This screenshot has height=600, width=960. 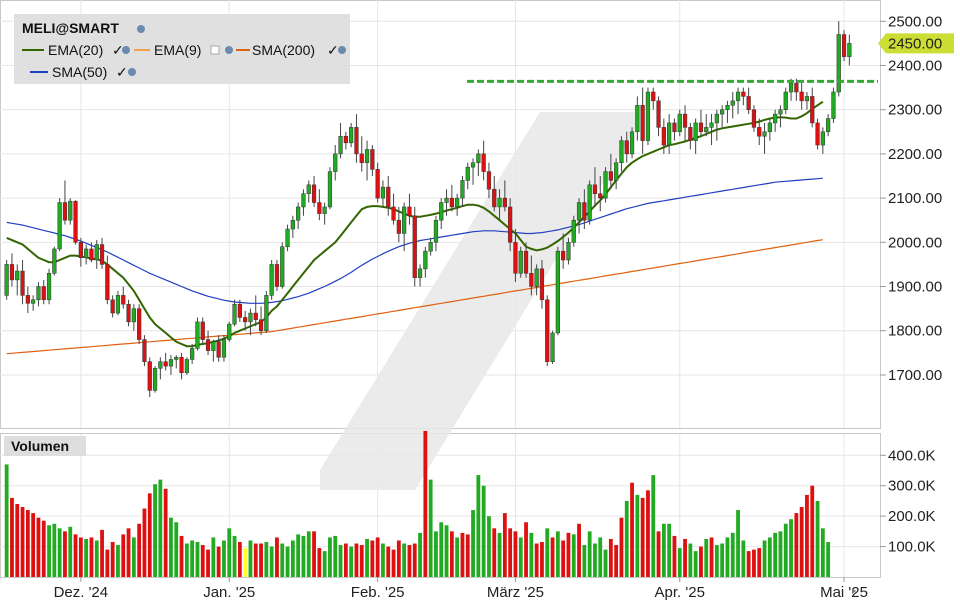 I want to click on volume-tick-label: 300.0K, so click(x=912, y=486).